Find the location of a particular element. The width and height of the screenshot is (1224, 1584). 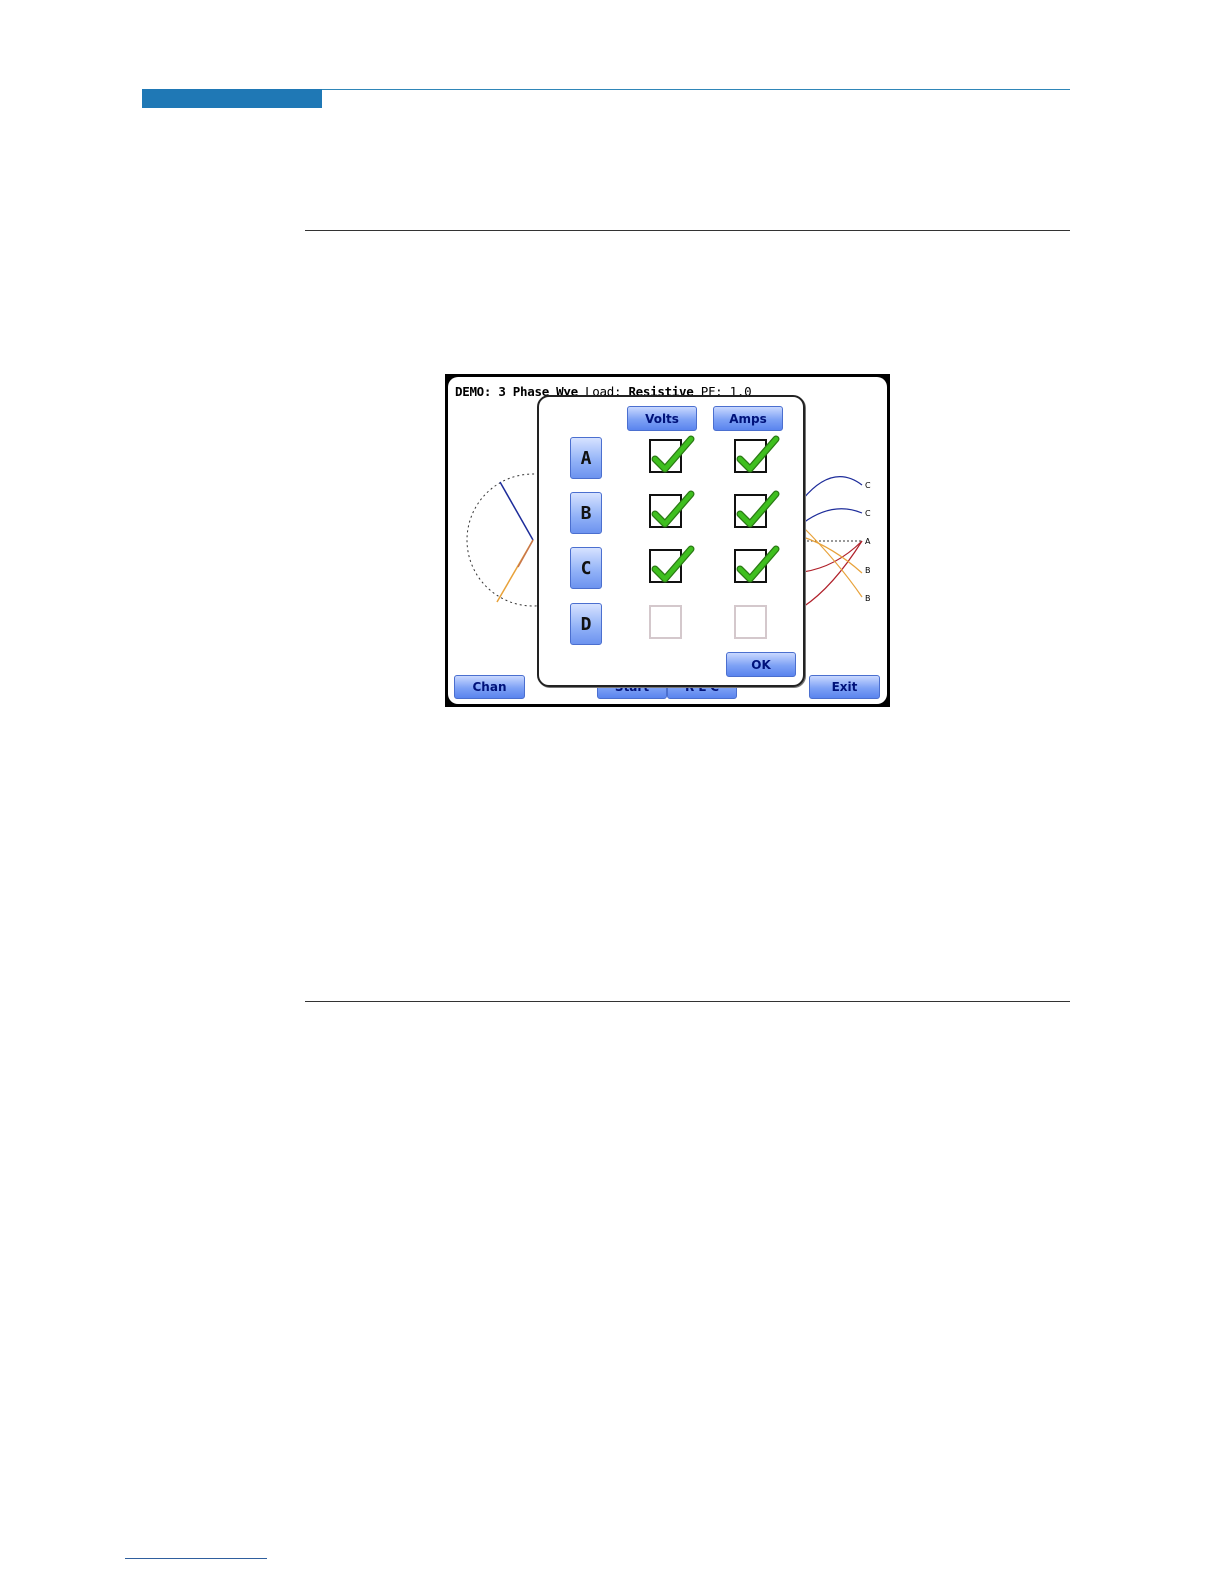

wave-c-volts is located at coordinates (832, 488).